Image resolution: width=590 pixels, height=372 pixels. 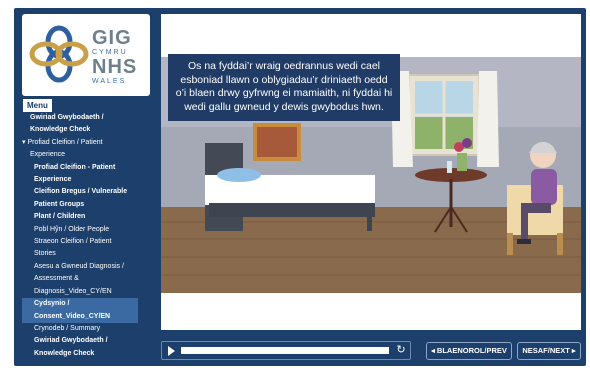 What do you see at coordinates (469, 351) in the screenshot?
I see `prev-button: ◂ BLAENOROL/PREV` at bounding box center [469, 351].